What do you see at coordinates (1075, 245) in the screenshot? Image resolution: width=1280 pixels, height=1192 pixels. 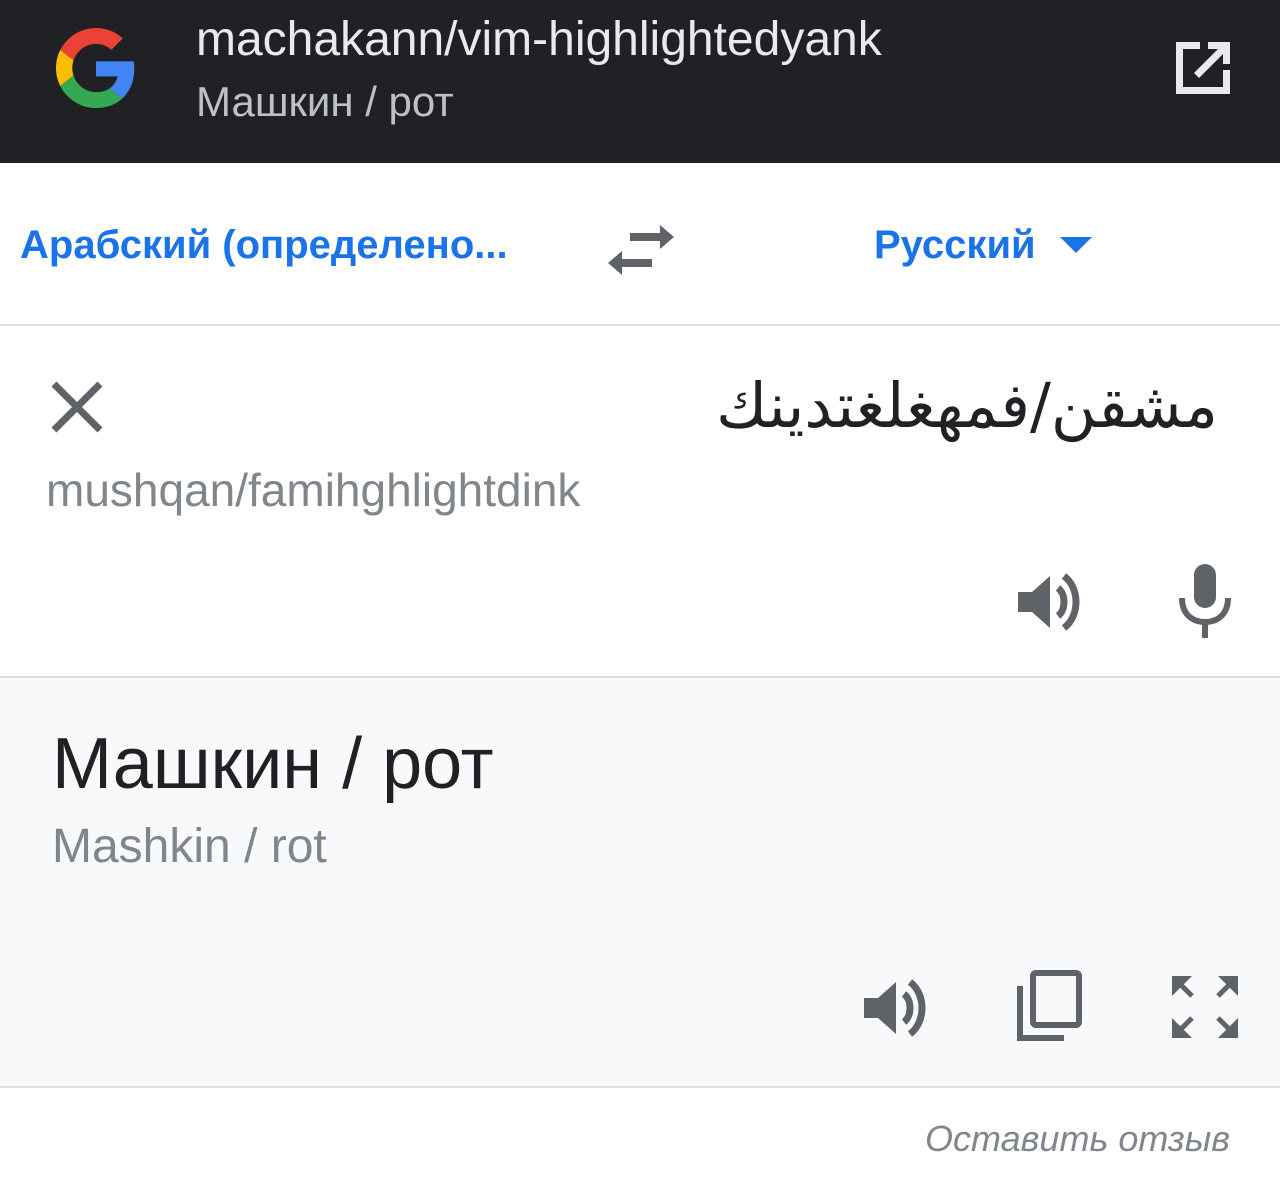 I see `arrow-drop-down-icon` at bounding box center [1075, 245].